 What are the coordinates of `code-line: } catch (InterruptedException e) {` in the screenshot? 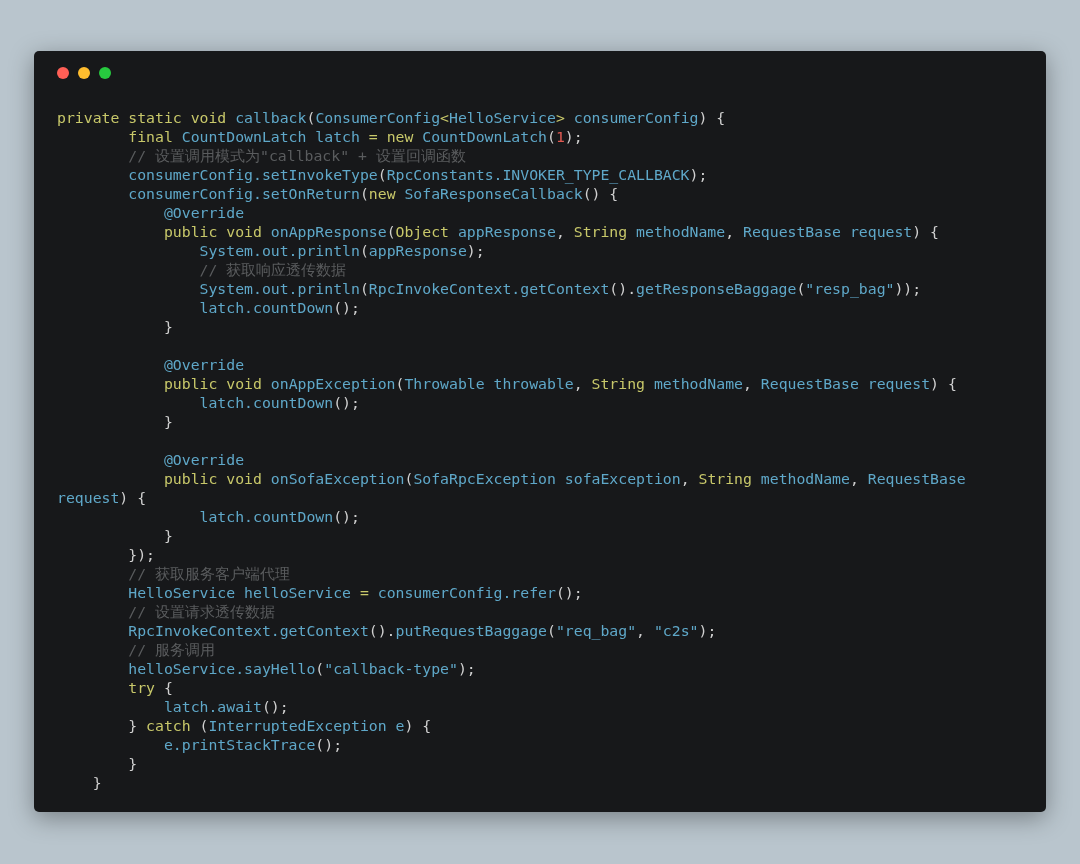 It's located at (279, 725).